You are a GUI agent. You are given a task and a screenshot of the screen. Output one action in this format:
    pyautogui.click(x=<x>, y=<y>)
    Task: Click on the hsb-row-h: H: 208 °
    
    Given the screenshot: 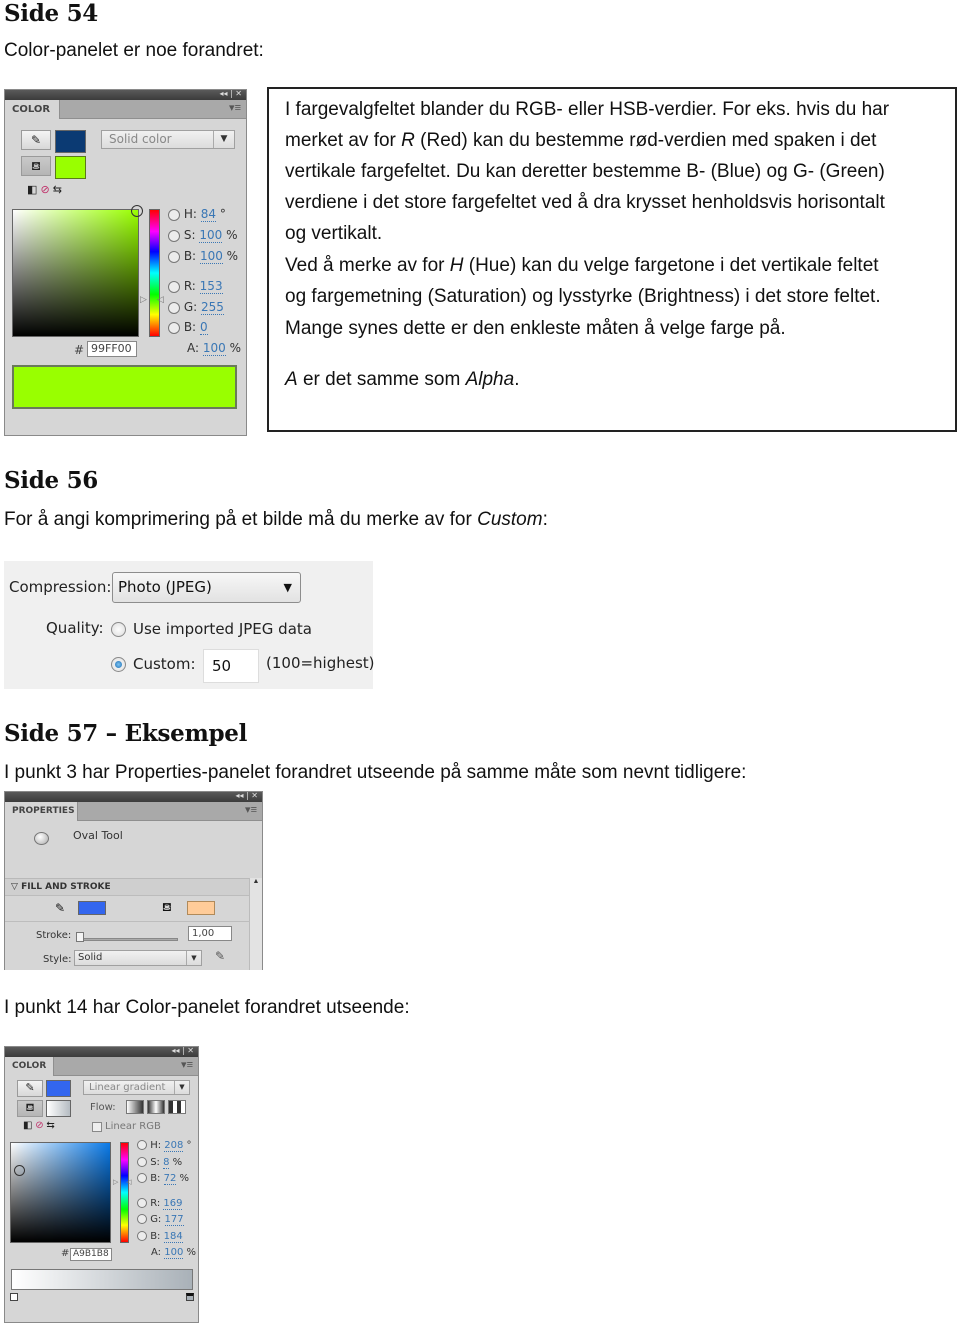 What is the action you would take?
    pyautogui.click(x=164, y=1146)
    